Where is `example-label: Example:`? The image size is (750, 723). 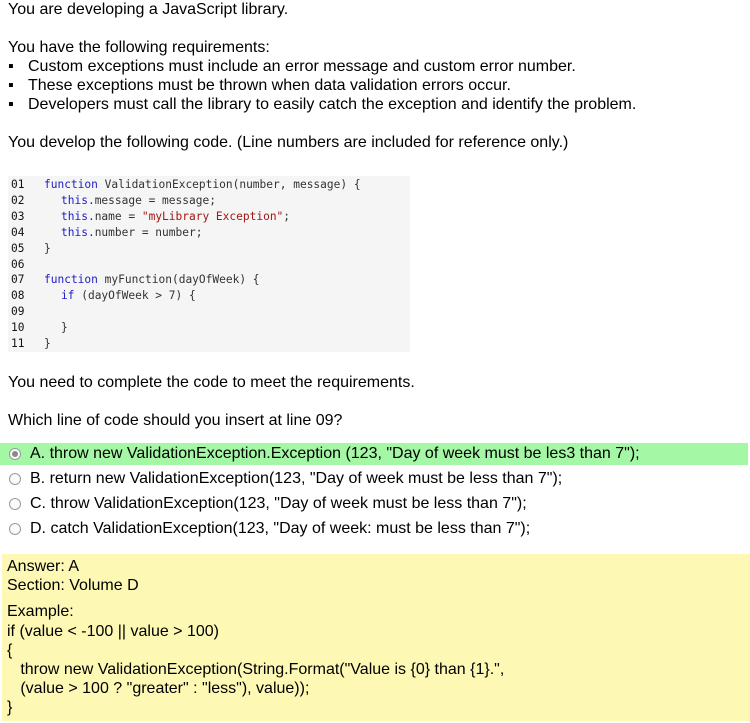 example-label: Example: is located at coordinates (40, 611).